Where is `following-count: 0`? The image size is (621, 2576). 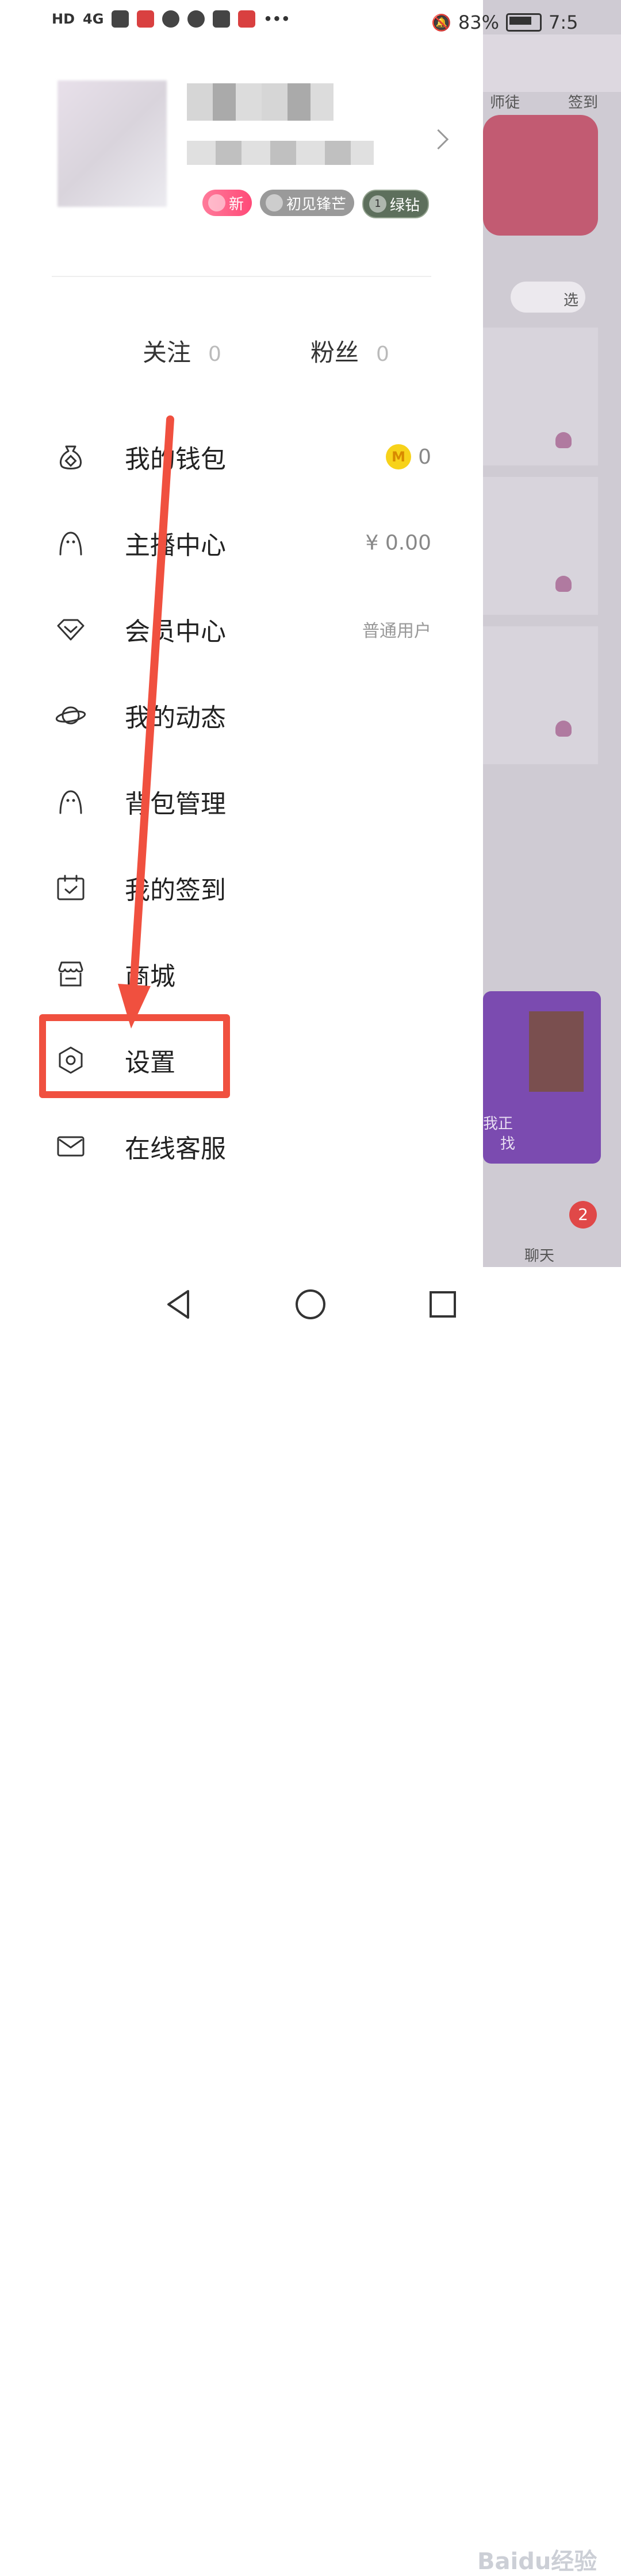
following-count: 0 is located at coordinates (214, 354).